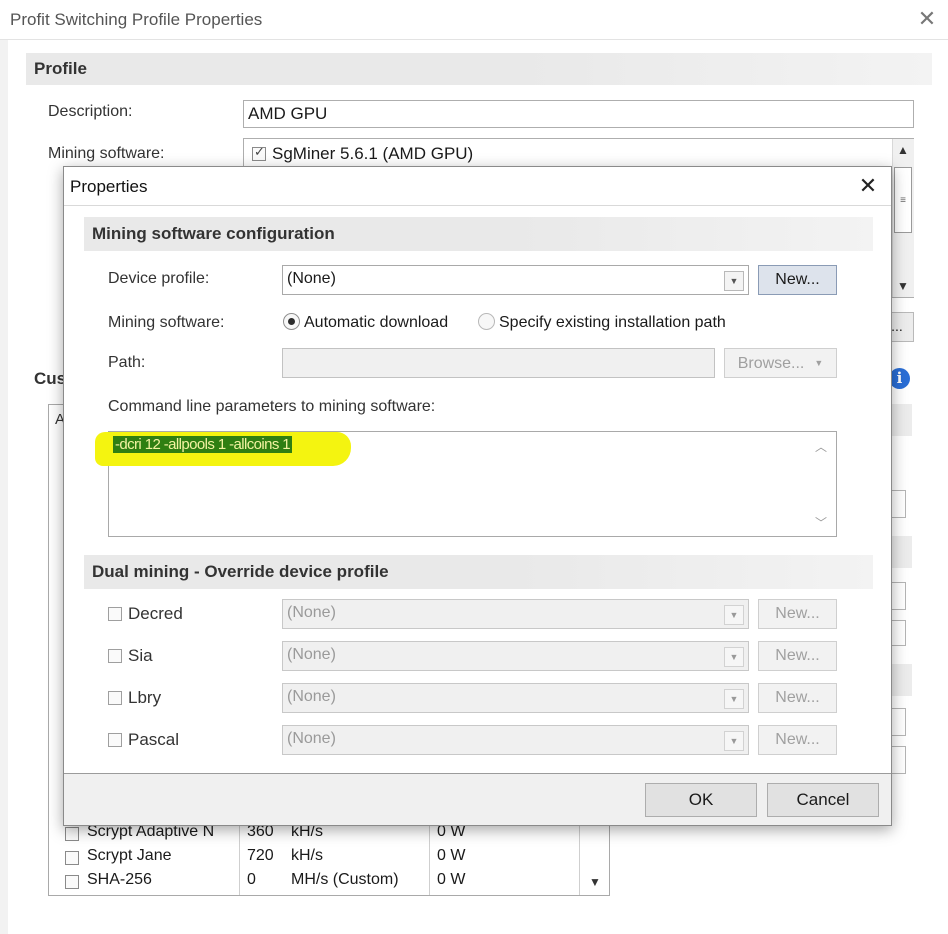 Image resolution: width=948 pixels, height=934 pixels. Describe the element at coordinates (311, 612) in the screenshot. I see `dual-decred-value: (None)` at that location.